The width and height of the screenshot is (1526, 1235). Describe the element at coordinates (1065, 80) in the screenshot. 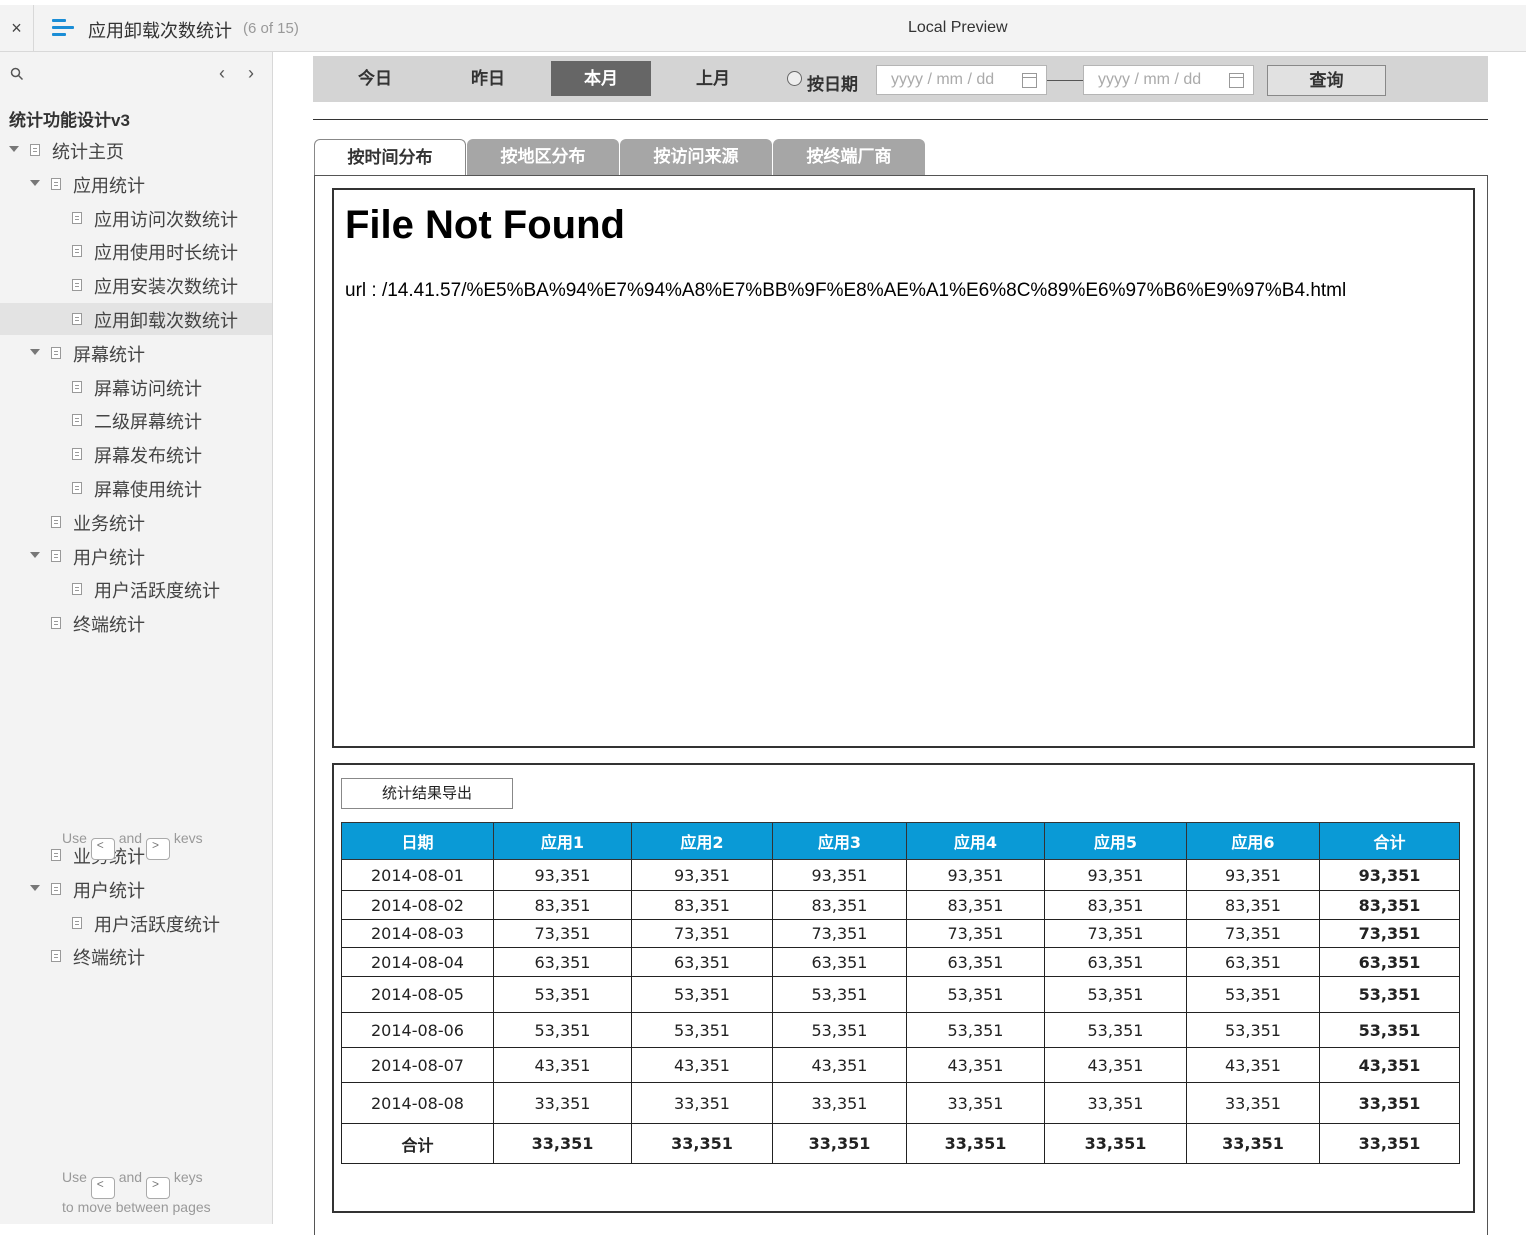

I see `date-range-separator` at that location.